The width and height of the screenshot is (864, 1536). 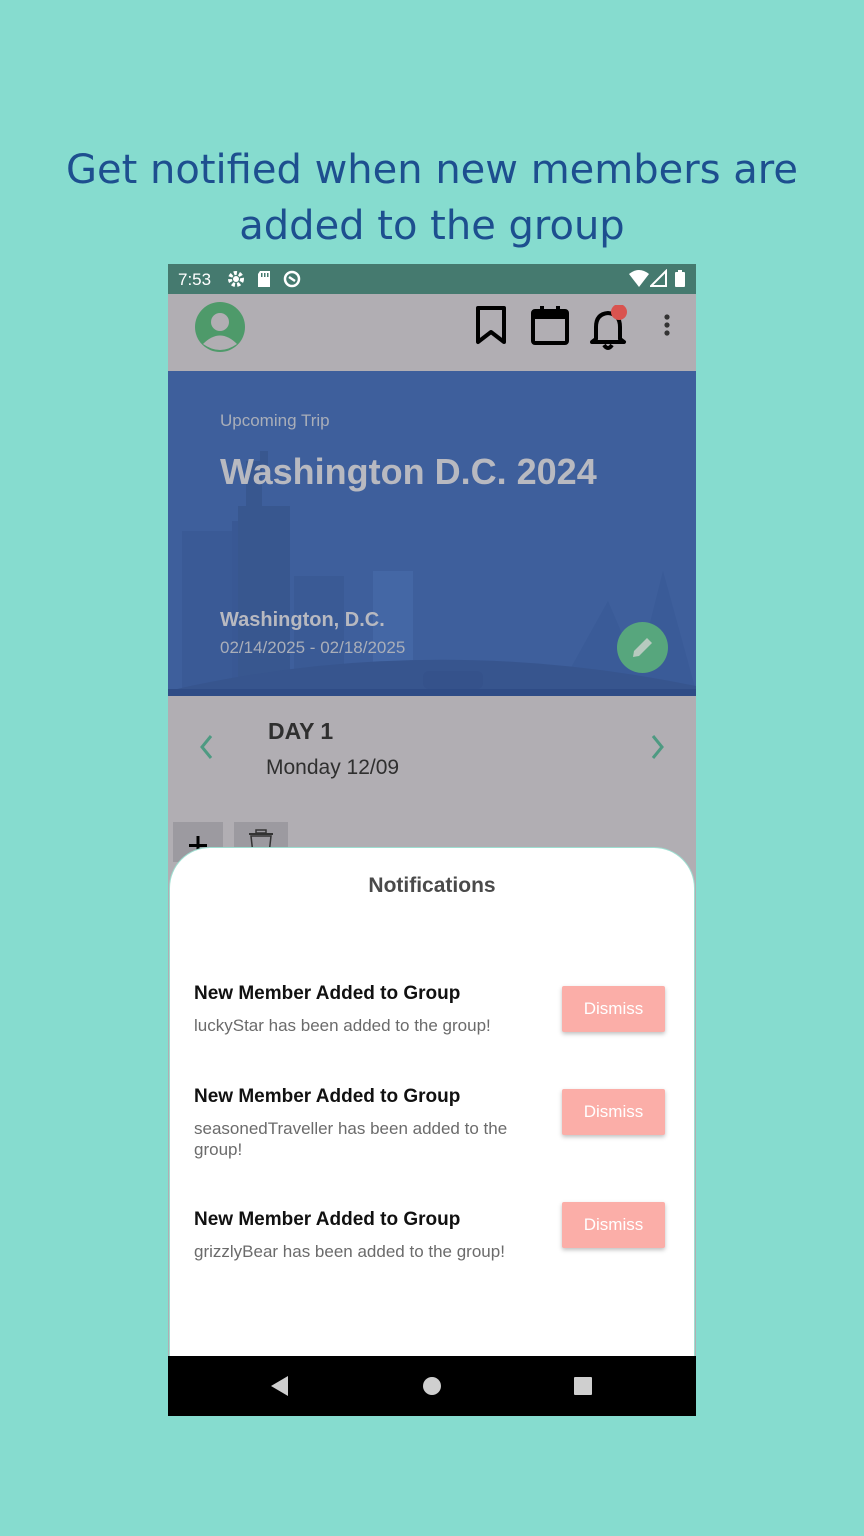 I want to click on day-date: Monday 12/09, so click(x=333, y=767).